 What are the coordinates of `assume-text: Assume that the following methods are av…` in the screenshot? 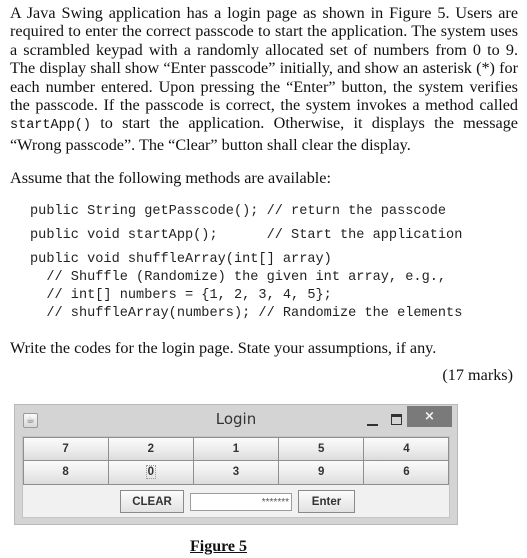 It's located at (170, 178).